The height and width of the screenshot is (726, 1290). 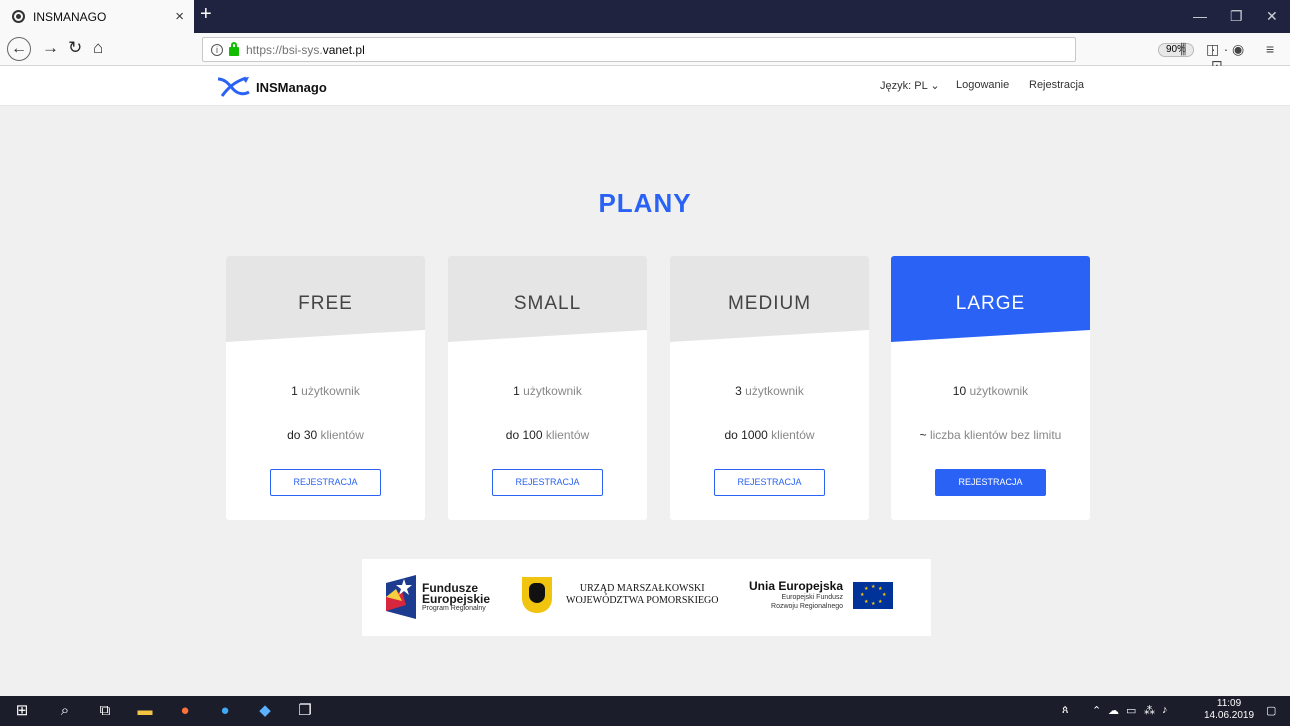 I want to click on task-view-icon: ⧉, so click(x=105, y=711).